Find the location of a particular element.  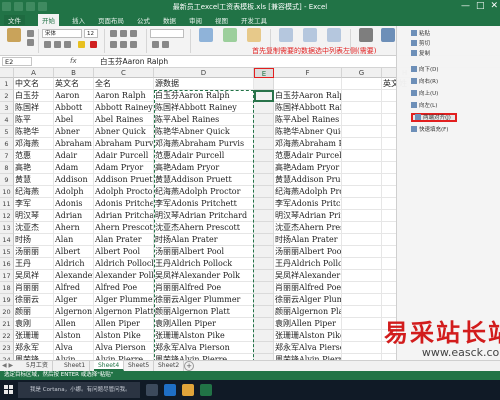

cell-d13: 沈亚杰Ahern Prescott is located at coordinates (204, 228).